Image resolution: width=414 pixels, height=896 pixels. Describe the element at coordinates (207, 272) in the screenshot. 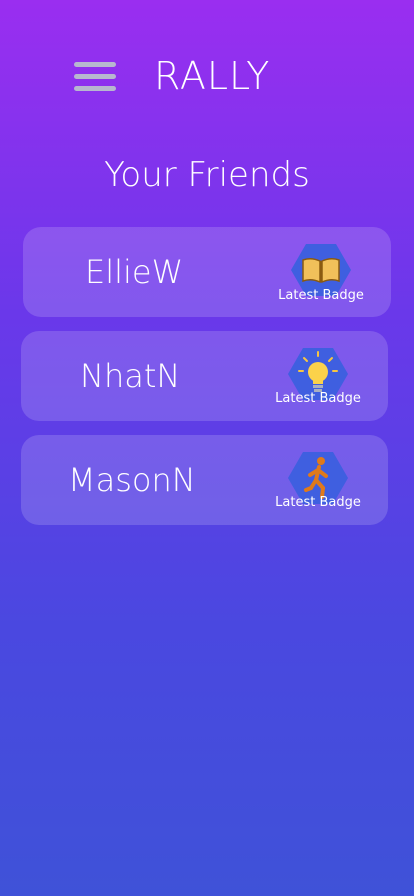

I see `friend-card-ellie: EllieW Latest Badge` at that location.